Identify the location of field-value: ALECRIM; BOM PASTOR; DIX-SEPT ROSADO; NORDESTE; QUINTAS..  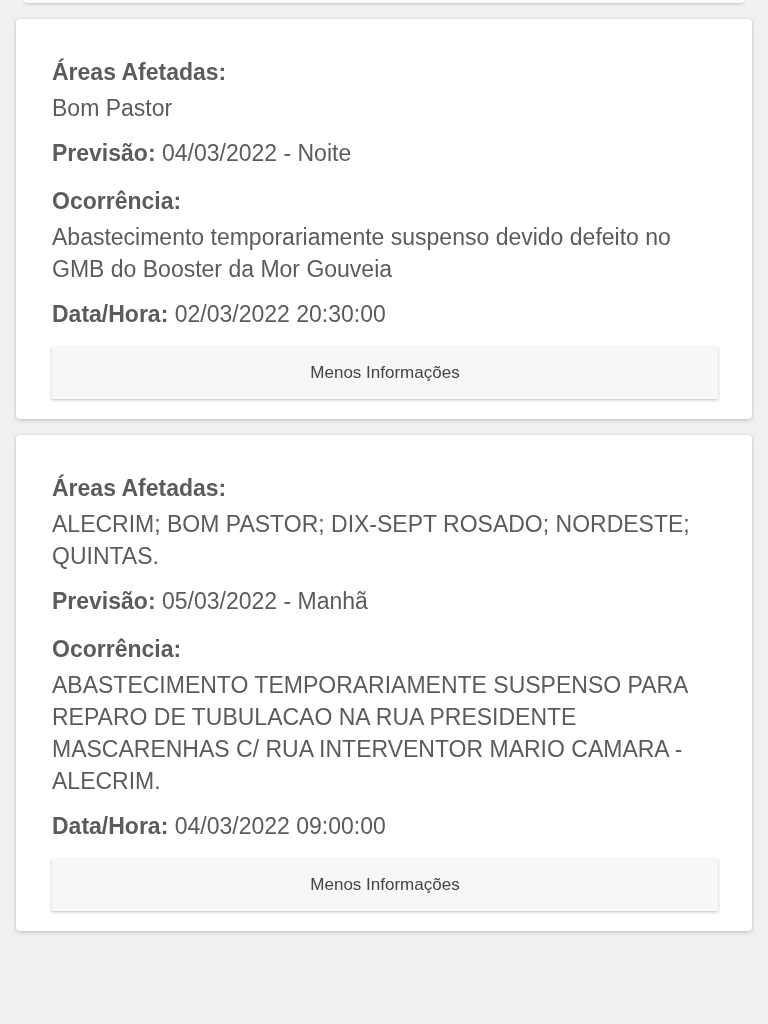
(371, 540).